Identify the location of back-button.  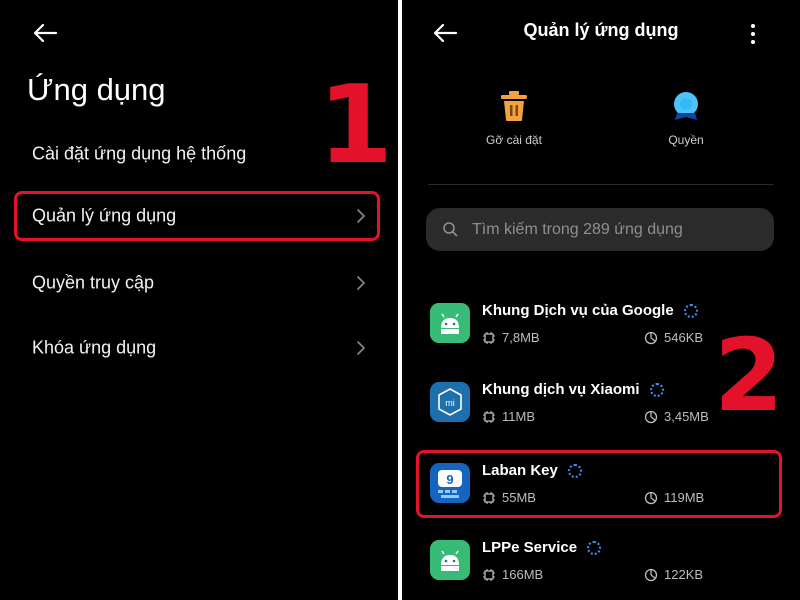
(45, 33).